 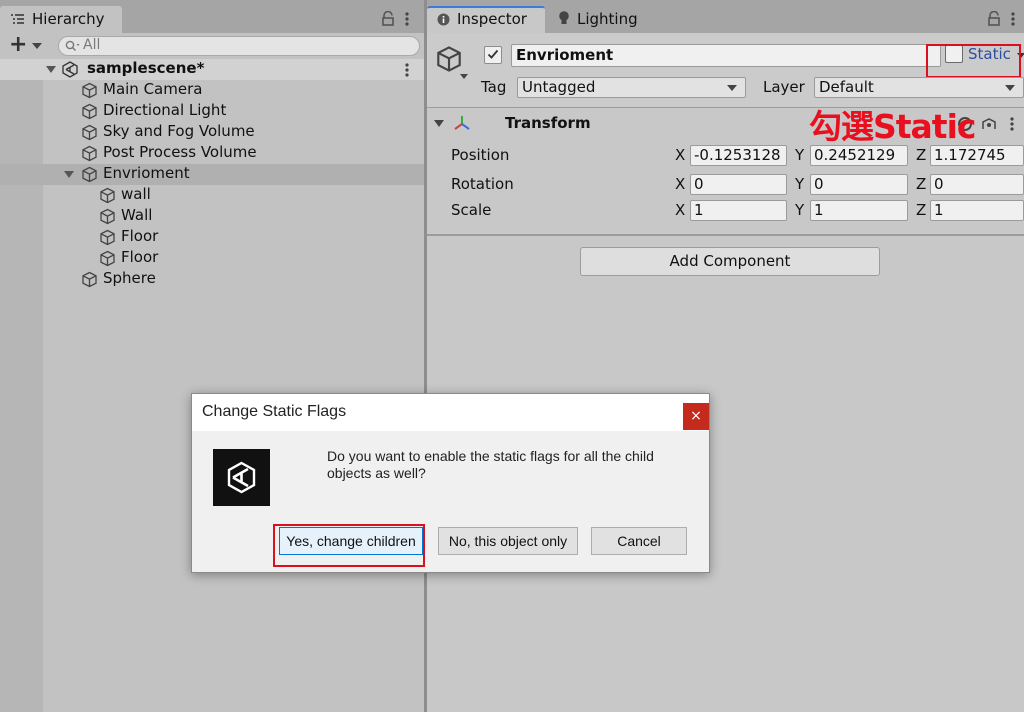 I want to click on tab-inspector: Inspector, so click(x=486, y=19).